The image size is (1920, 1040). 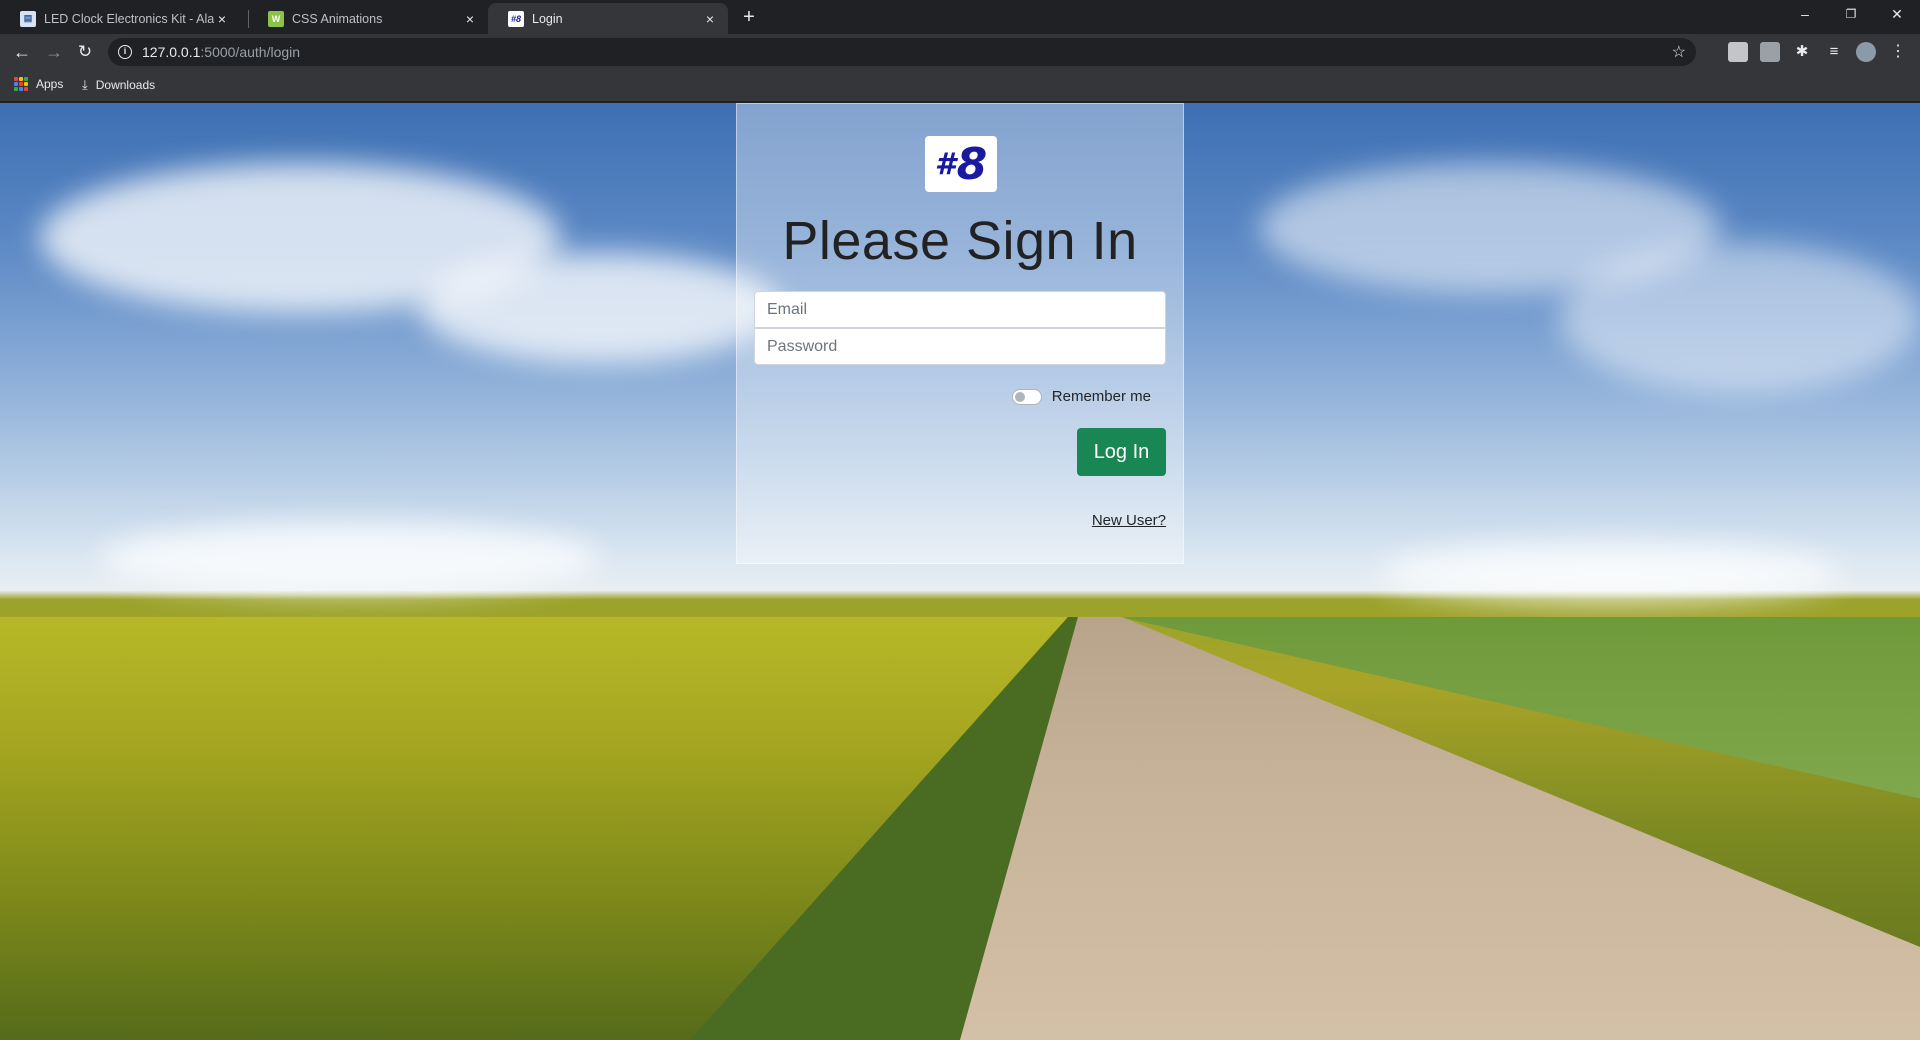 What do you see at coordinates (1866, 52) in the screenshot?
I see `profile-avatar` at bounding box center [1866, 52].